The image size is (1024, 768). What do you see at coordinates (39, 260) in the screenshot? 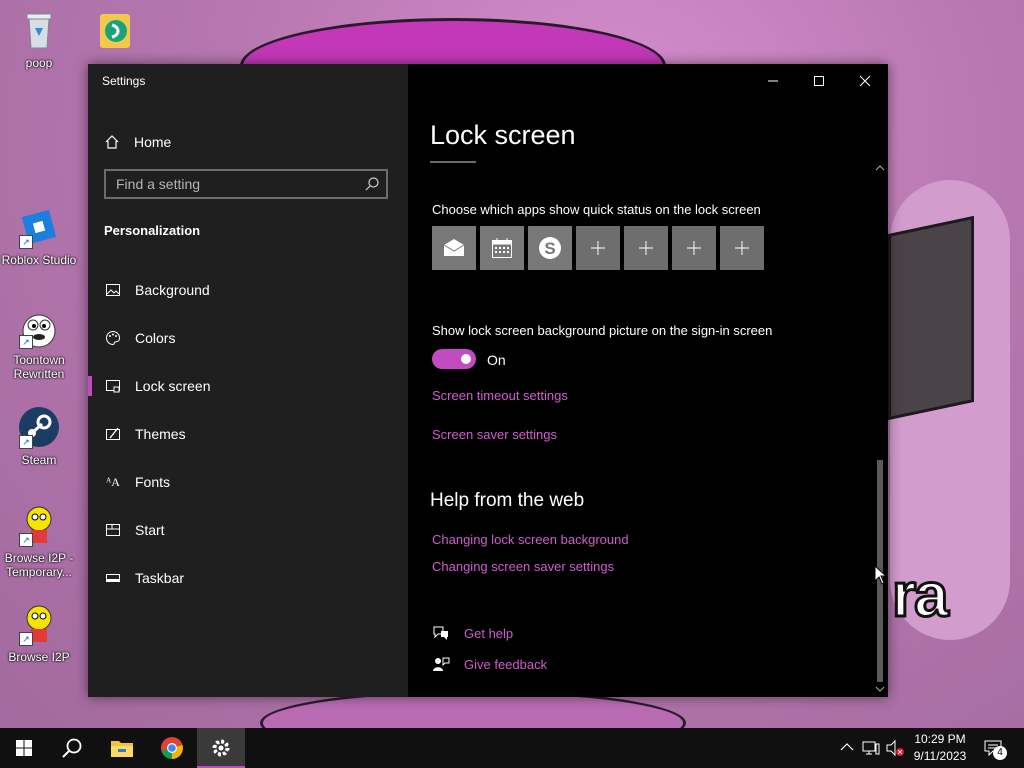
I see `desktop-icon-label: Roblox Studio` at bounding box center [39, 260].